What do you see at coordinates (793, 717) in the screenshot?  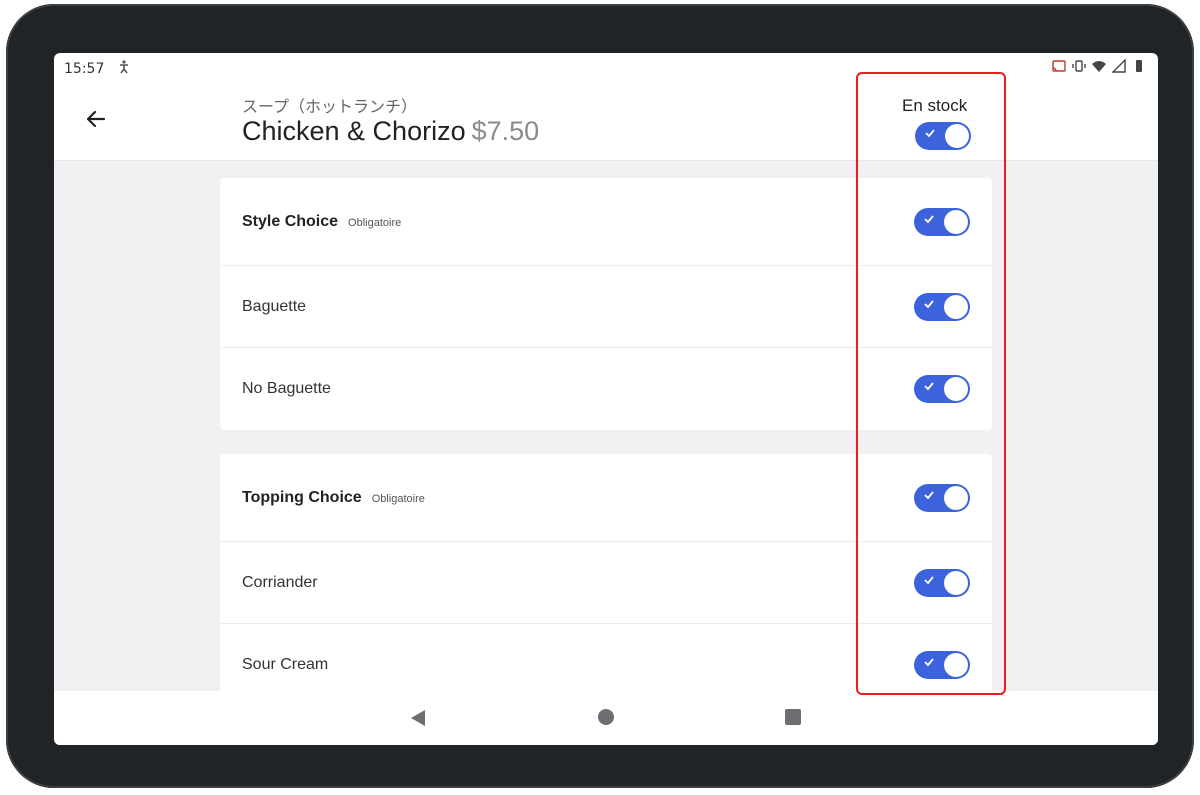 I see `nav-recents-icon` at bounding box center [793, 717].